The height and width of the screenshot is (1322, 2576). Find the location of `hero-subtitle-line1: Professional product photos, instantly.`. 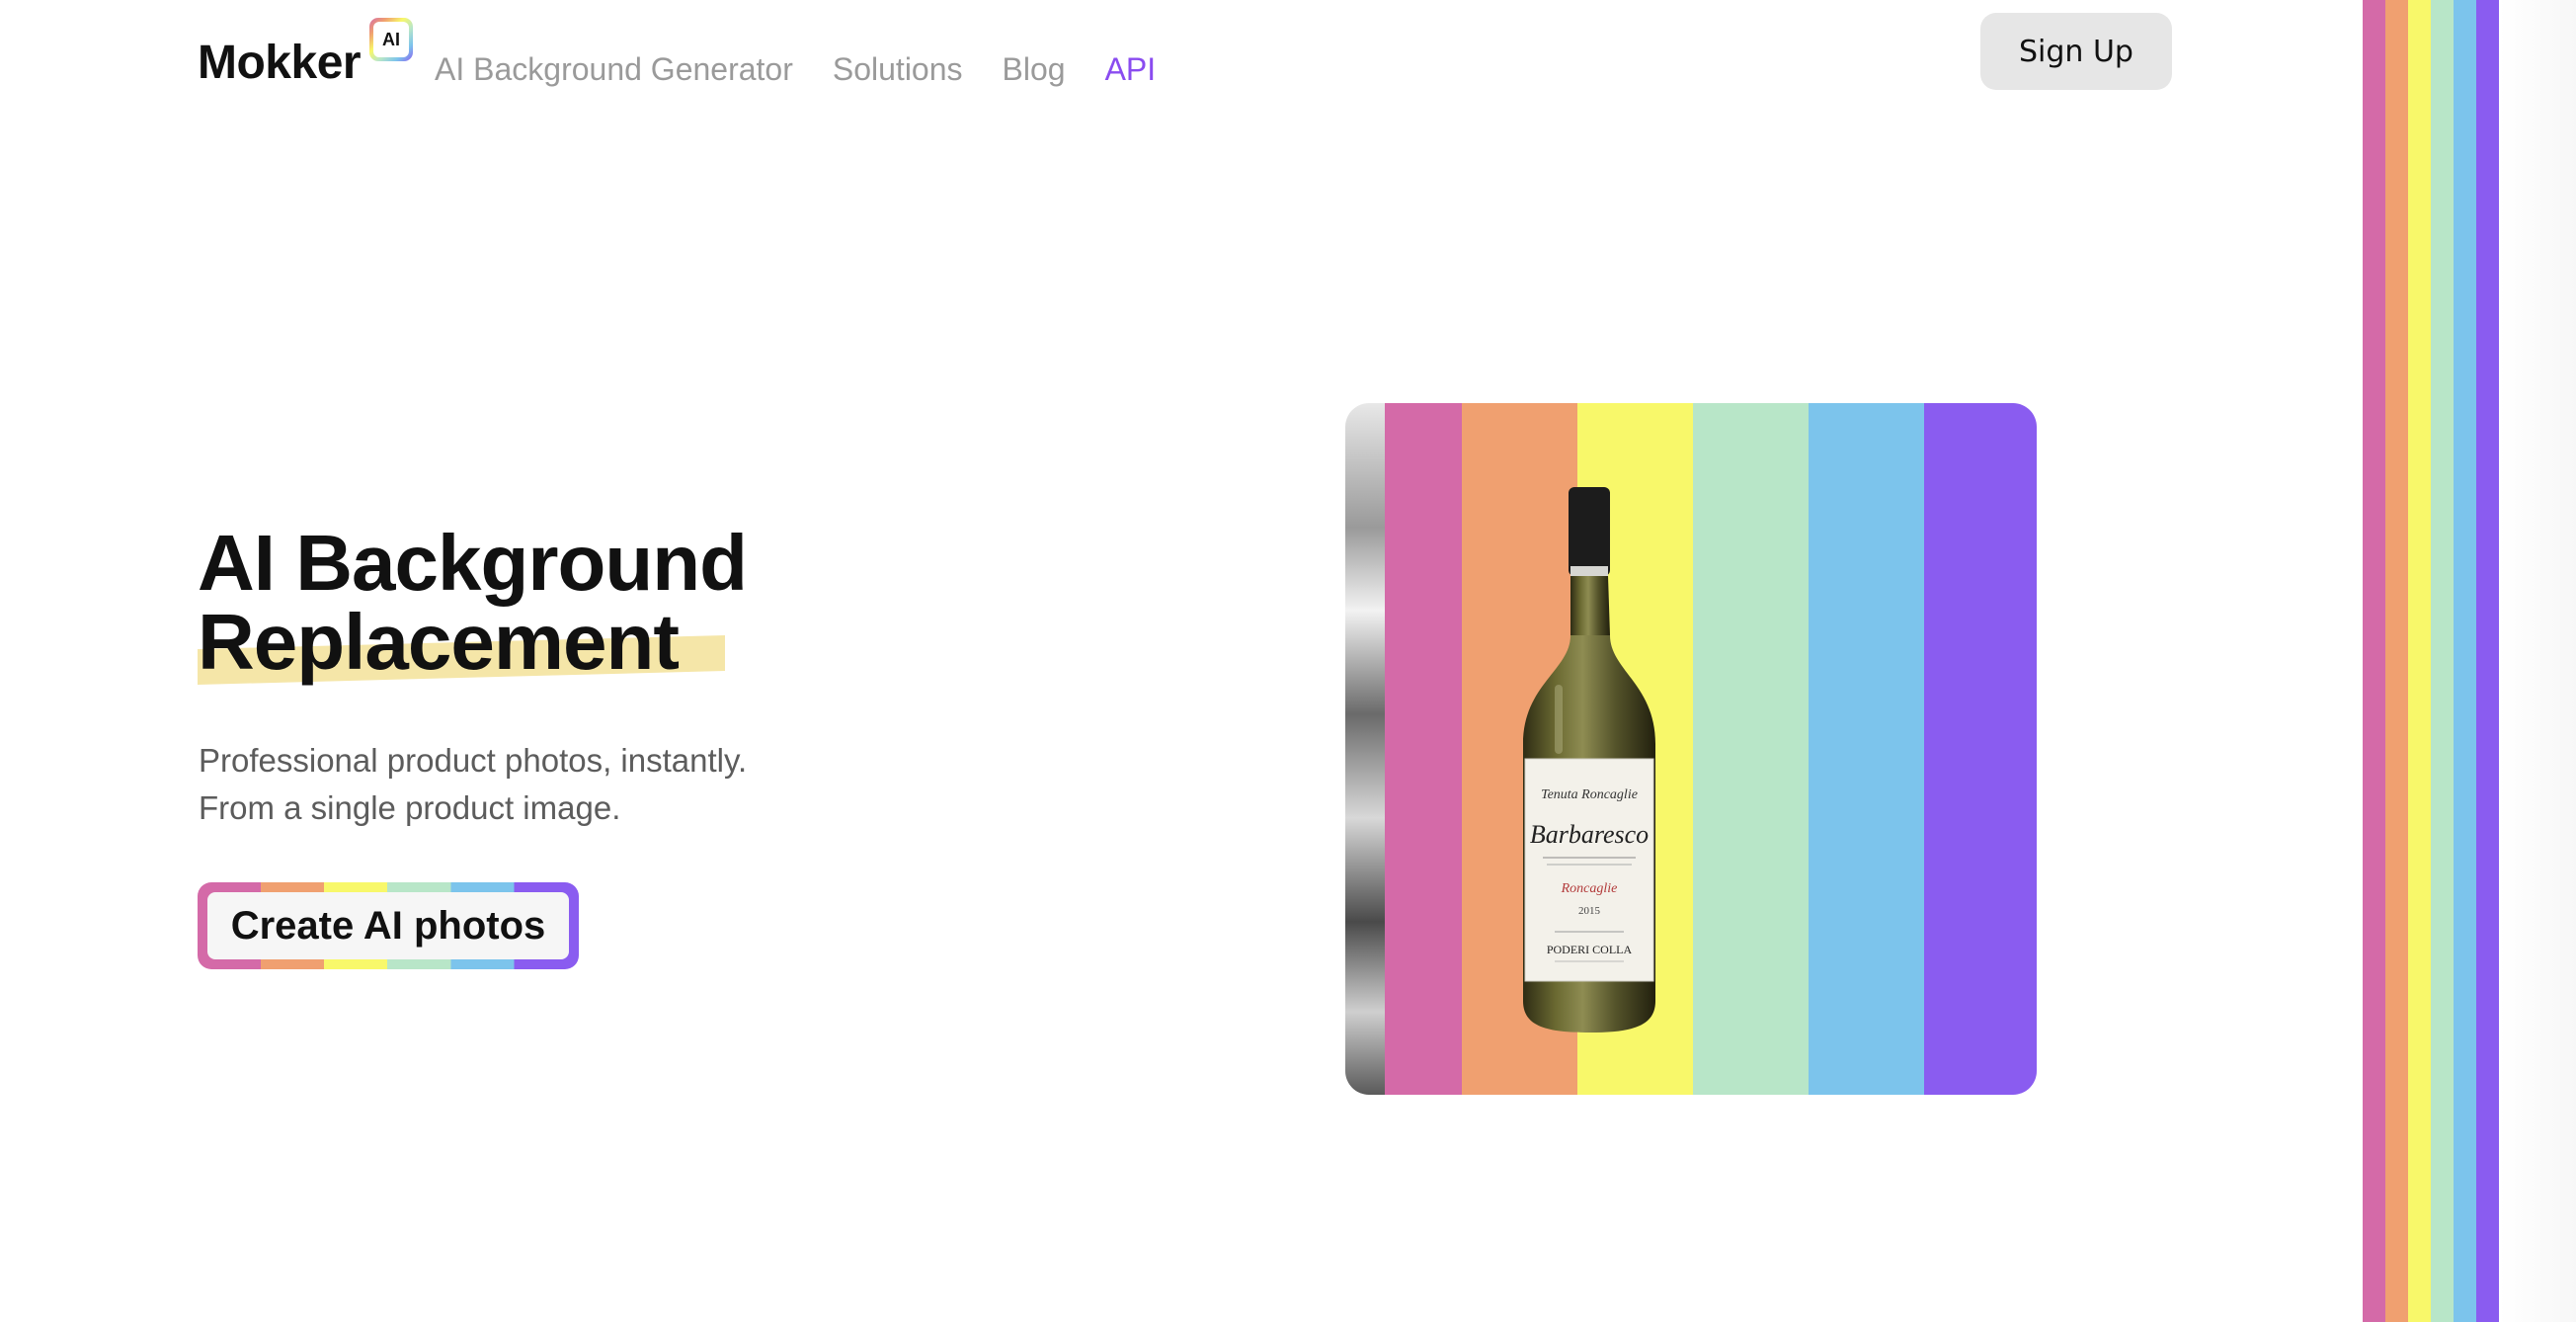

hero-subtitle-line1: Professional product photos, instantly. is located at coordinates (473, 760).